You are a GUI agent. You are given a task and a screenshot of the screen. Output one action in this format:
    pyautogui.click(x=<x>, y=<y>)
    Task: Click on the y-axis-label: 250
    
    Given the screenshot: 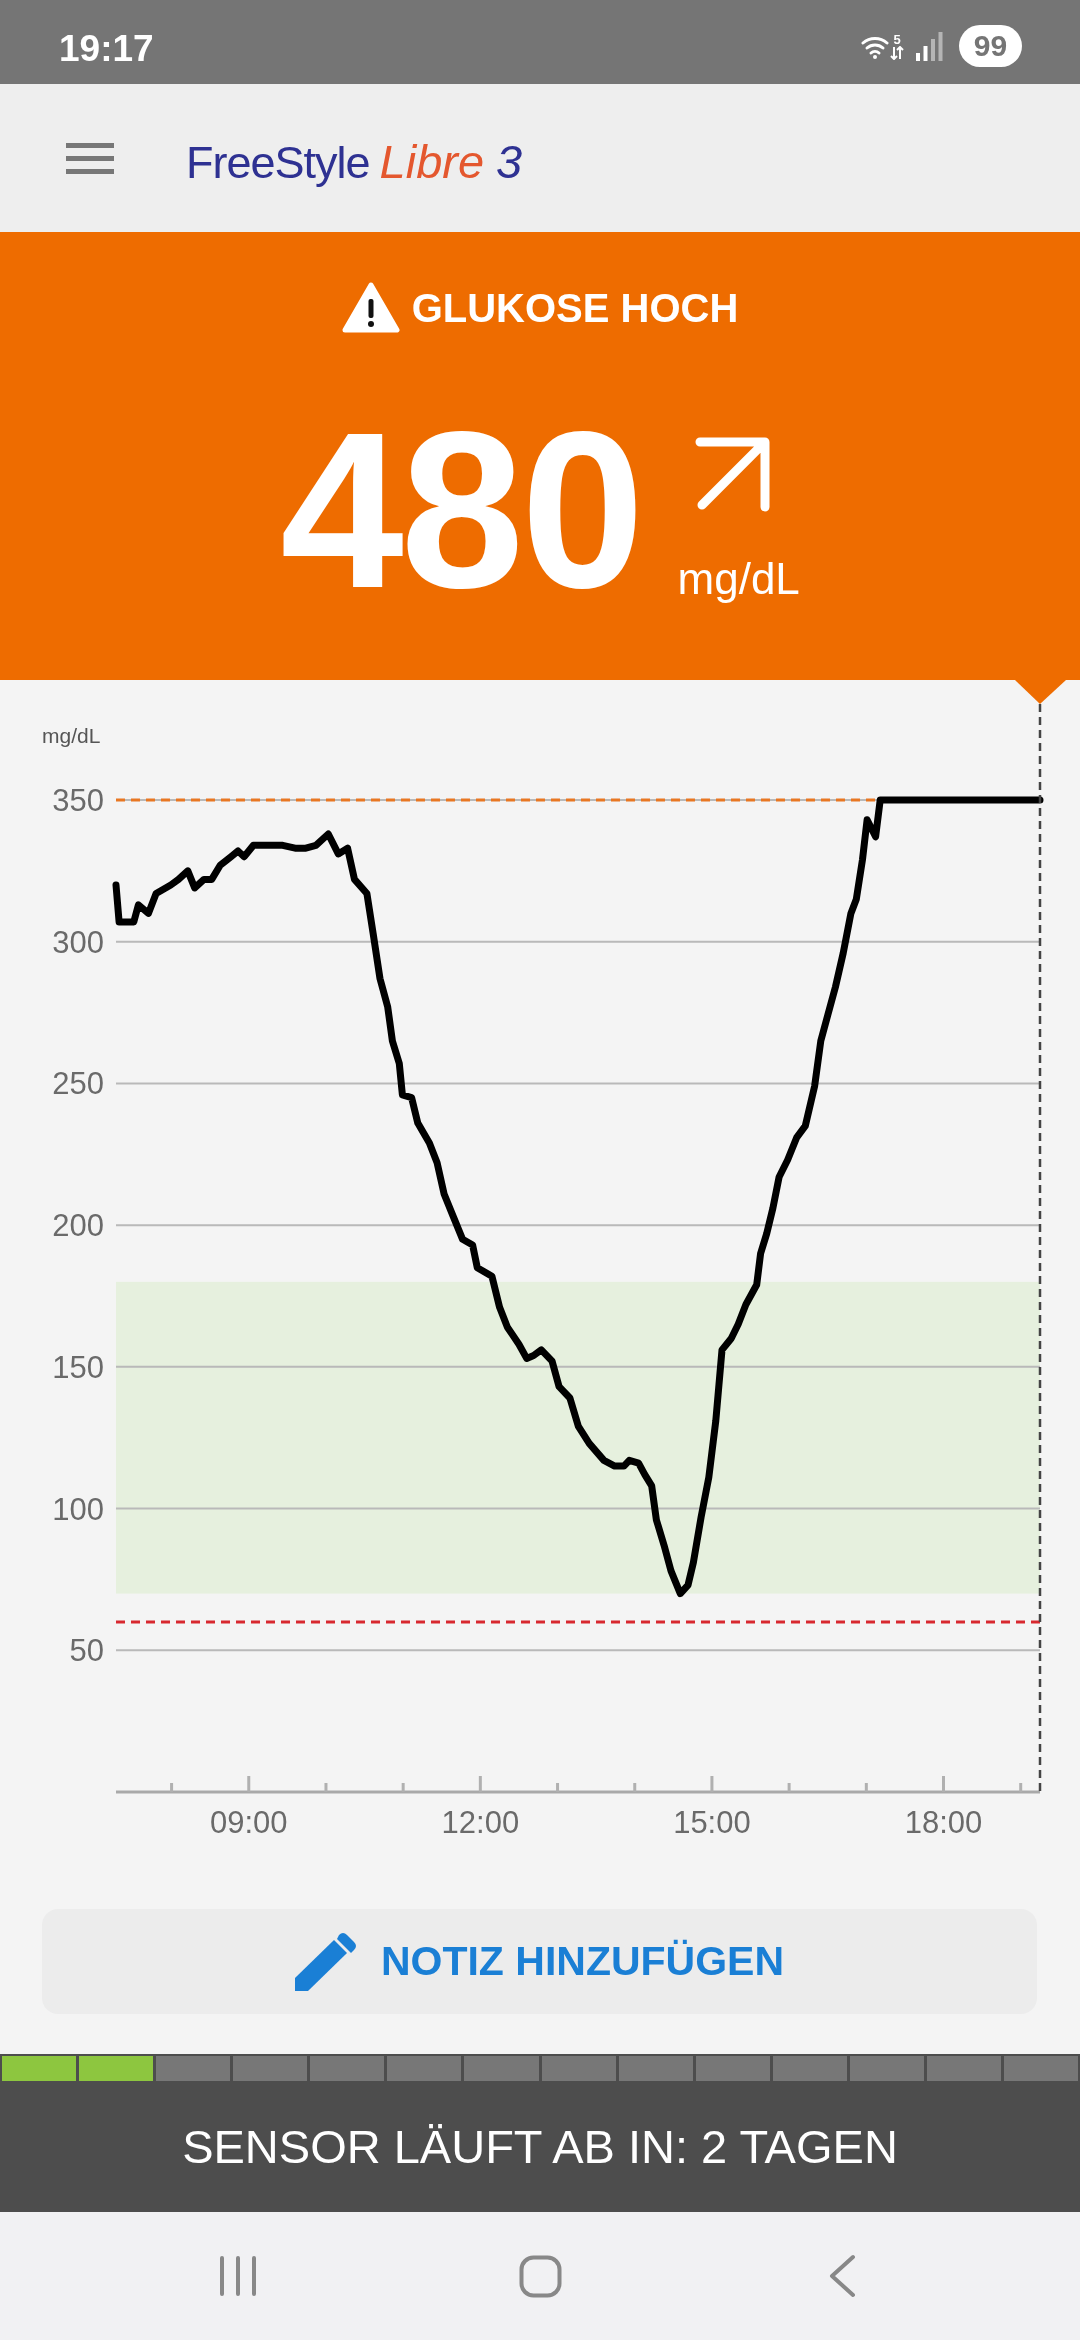 What is the action you would take?
    pyautogui.click(x=78, y=1084)
    